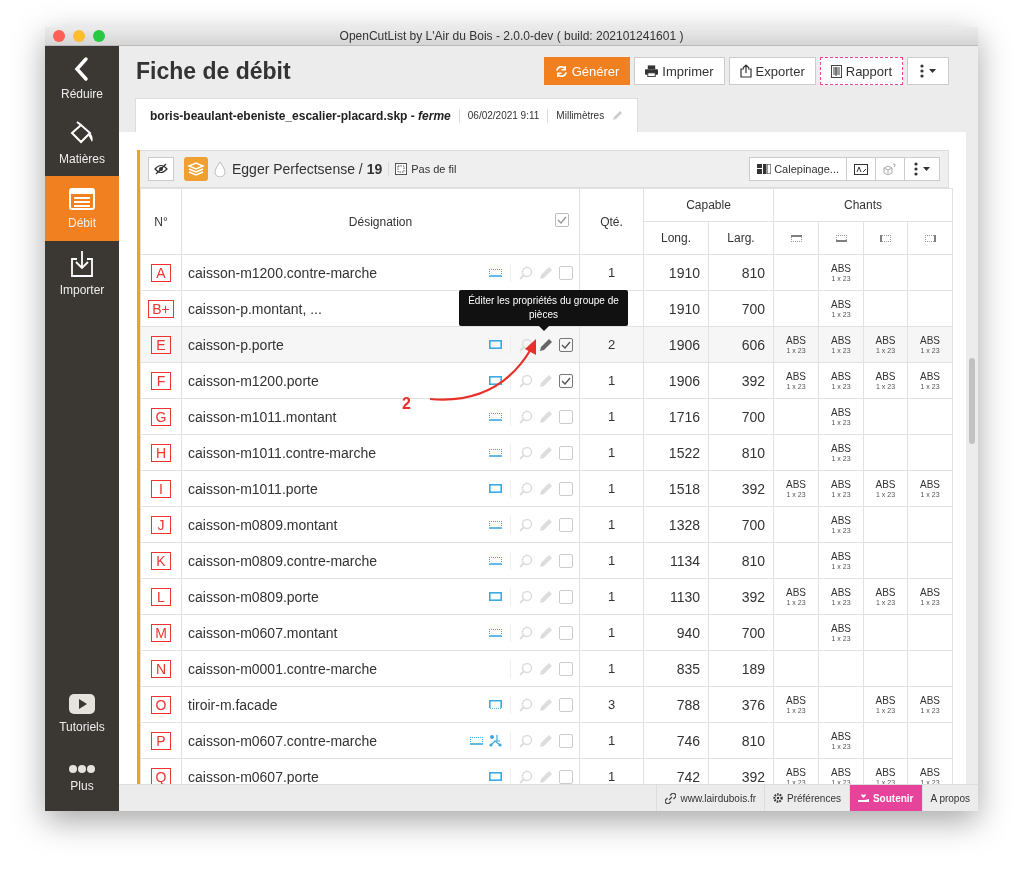 This screenshot has width=1024, height=877. What do you see at coordinates (161, 169) in the screenshot?
I see `hide-button` at bounding box center [161, 169].